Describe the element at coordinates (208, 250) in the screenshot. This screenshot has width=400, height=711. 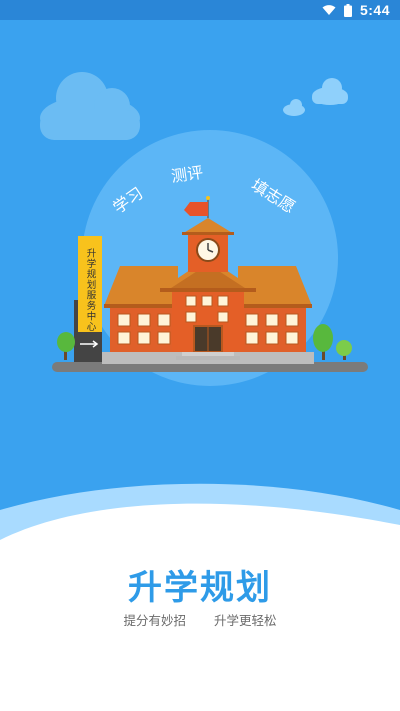
I see `clock-icon` at that location.